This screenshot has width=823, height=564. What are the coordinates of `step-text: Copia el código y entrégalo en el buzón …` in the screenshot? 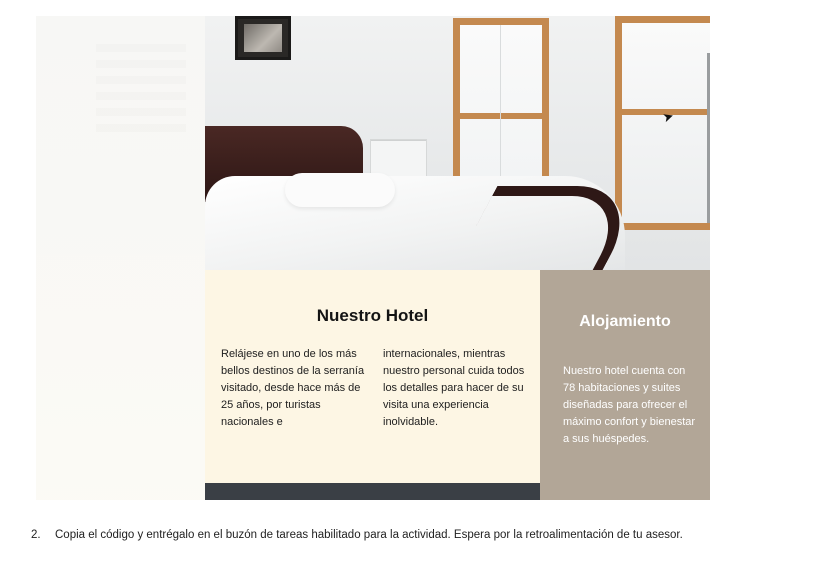 It's located at (369, 535).